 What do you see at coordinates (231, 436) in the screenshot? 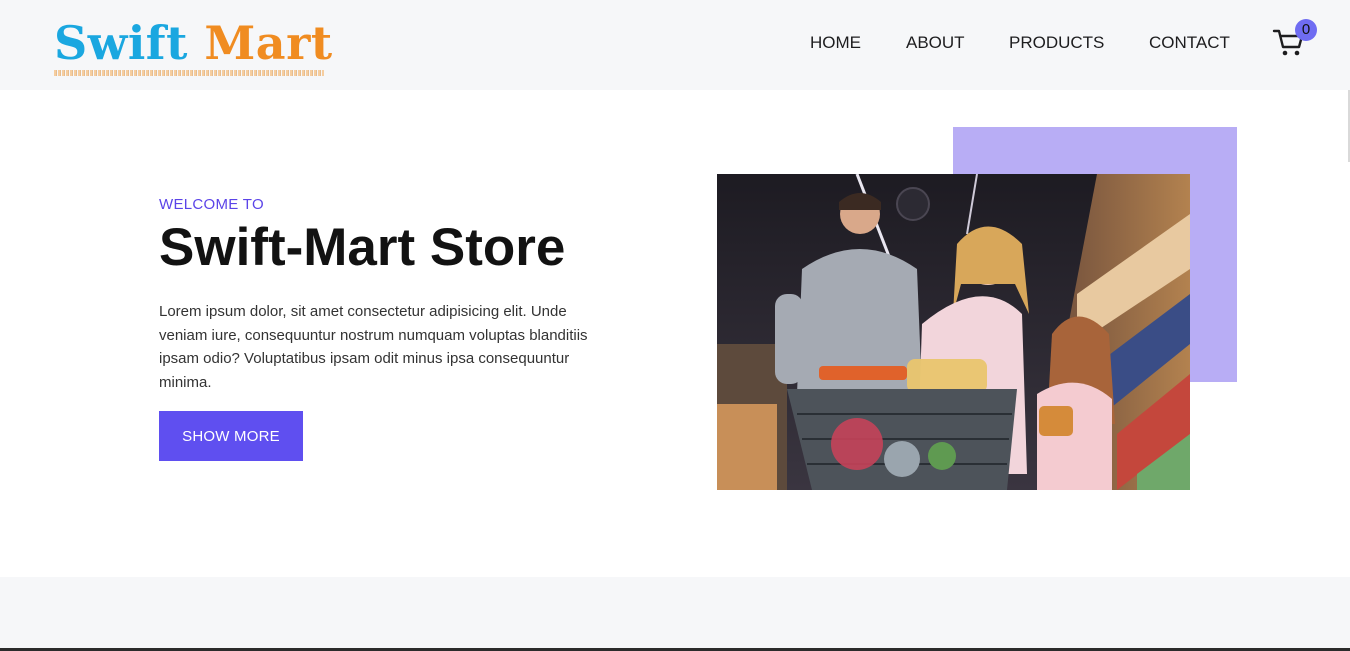
I see `show-more-button: SHOW MORE` at bounding box center [231, 436].